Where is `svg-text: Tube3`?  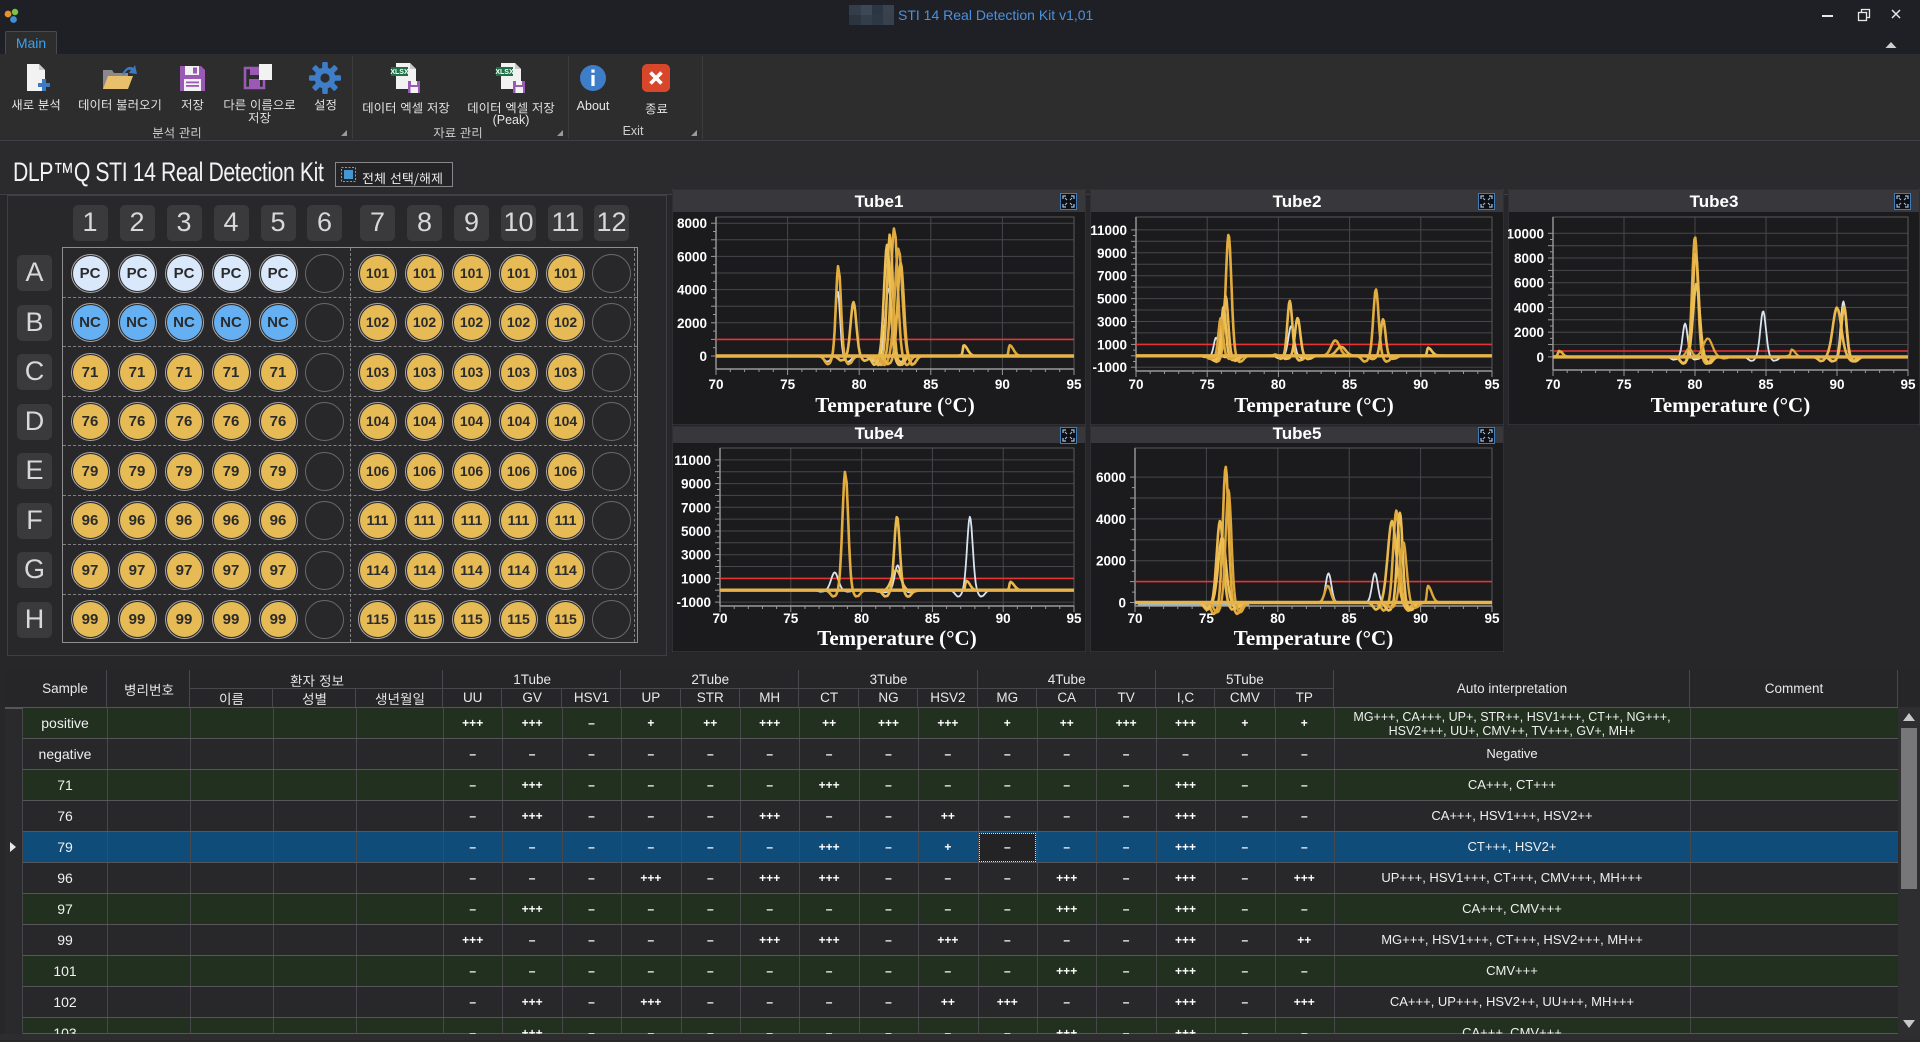 svg-text: Tube3 is located at coordinates (1714, 201).